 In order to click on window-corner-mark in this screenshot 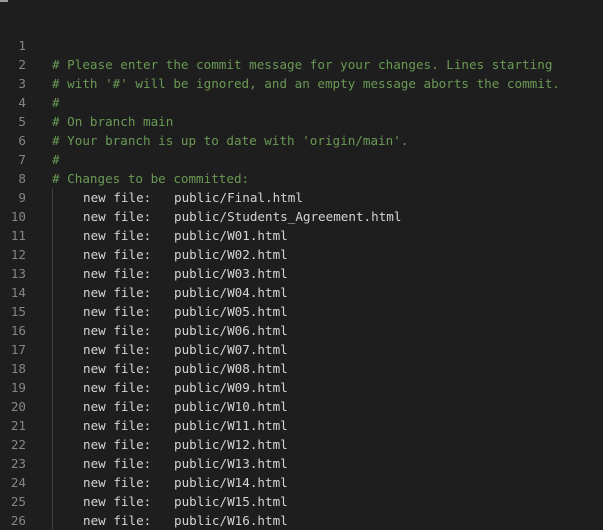, I will do `click(4, 1)`.